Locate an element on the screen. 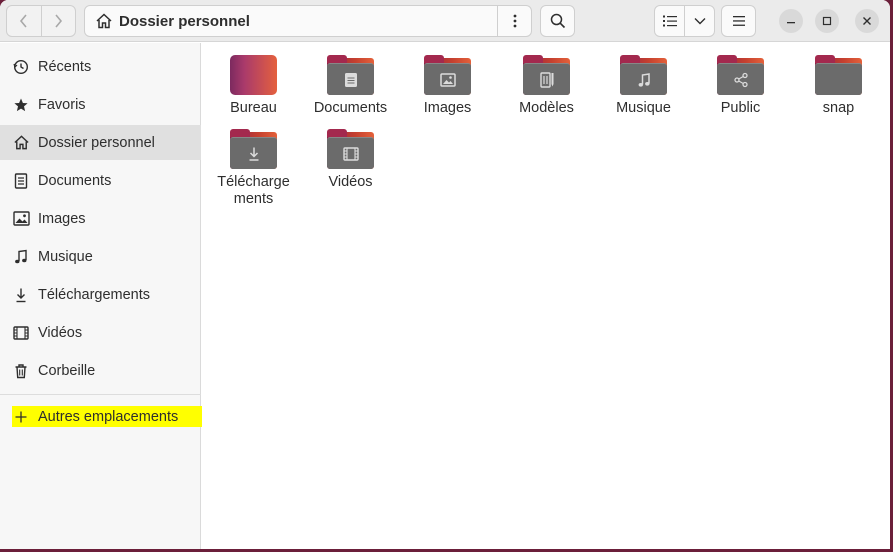 The width and height of the screenshot is (893, 552). forward-button is located at coordinates (58, 21).